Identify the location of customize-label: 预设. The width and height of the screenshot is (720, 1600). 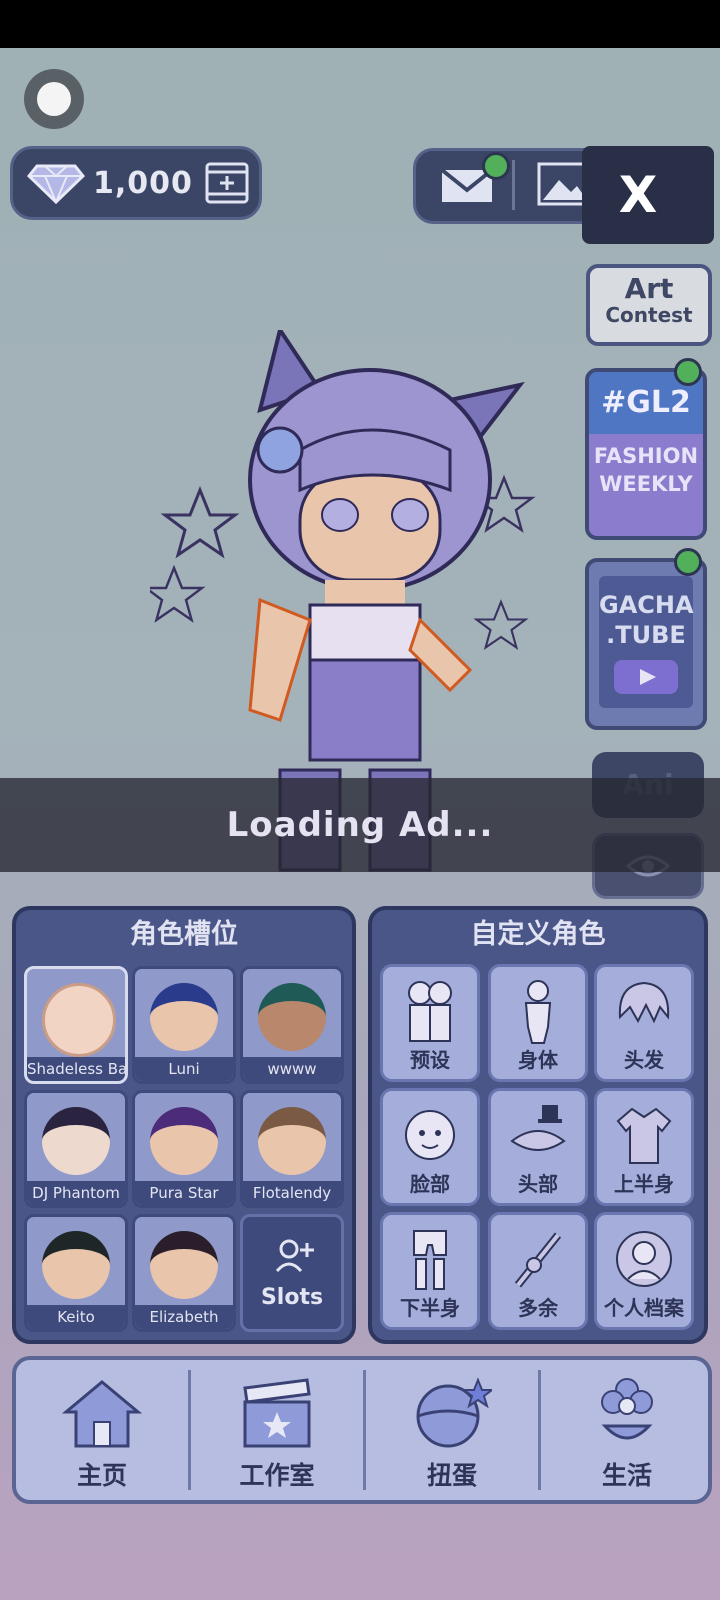
(430, 1060).